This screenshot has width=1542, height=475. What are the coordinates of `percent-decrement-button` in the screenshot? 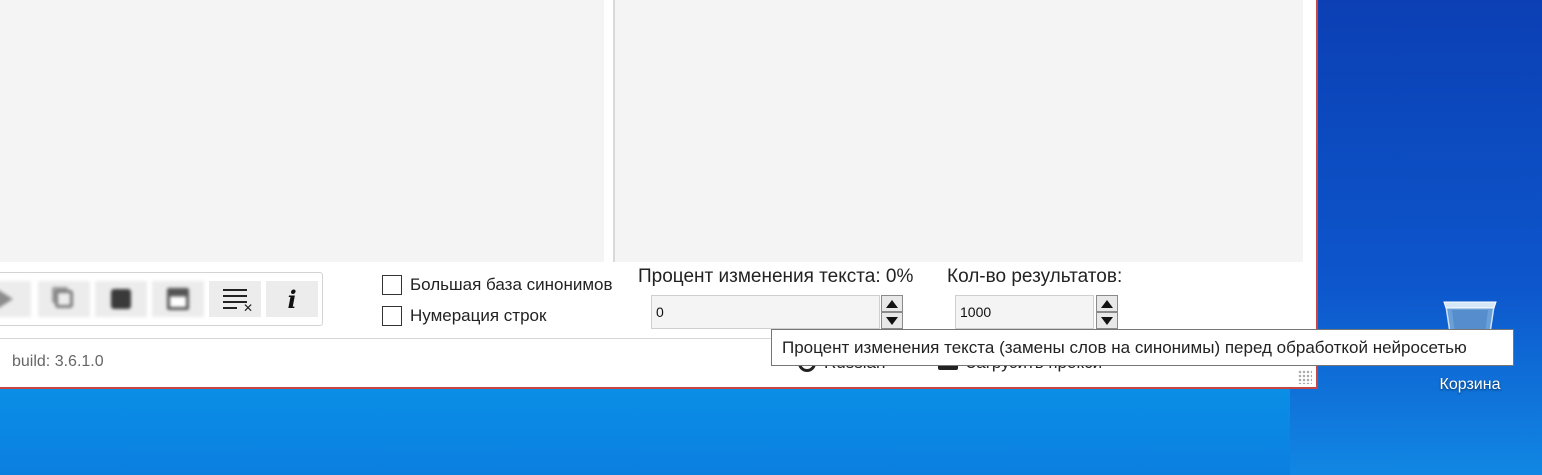 It's located at (892, 320).